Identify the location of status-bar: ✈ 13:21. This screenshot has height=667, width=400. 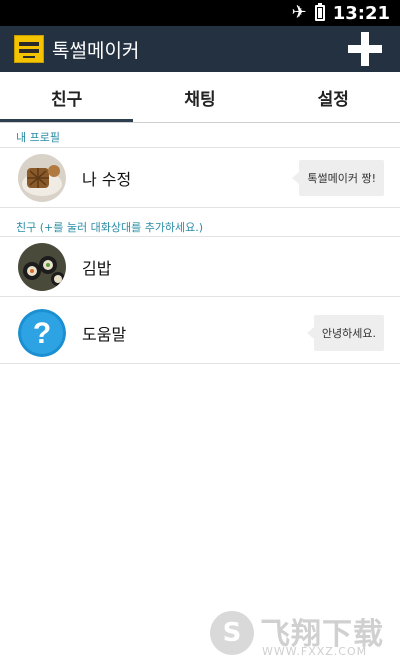
(200, 13).